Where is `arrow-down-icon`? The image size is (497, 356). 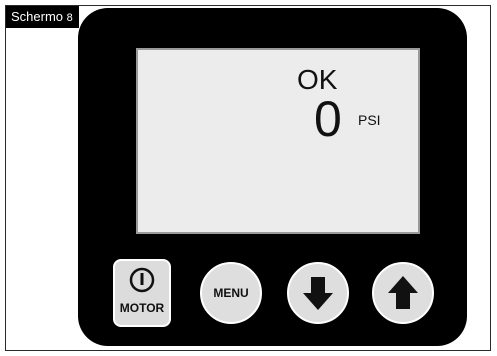 arrow-down-icon is located at coordinates (318, 293).